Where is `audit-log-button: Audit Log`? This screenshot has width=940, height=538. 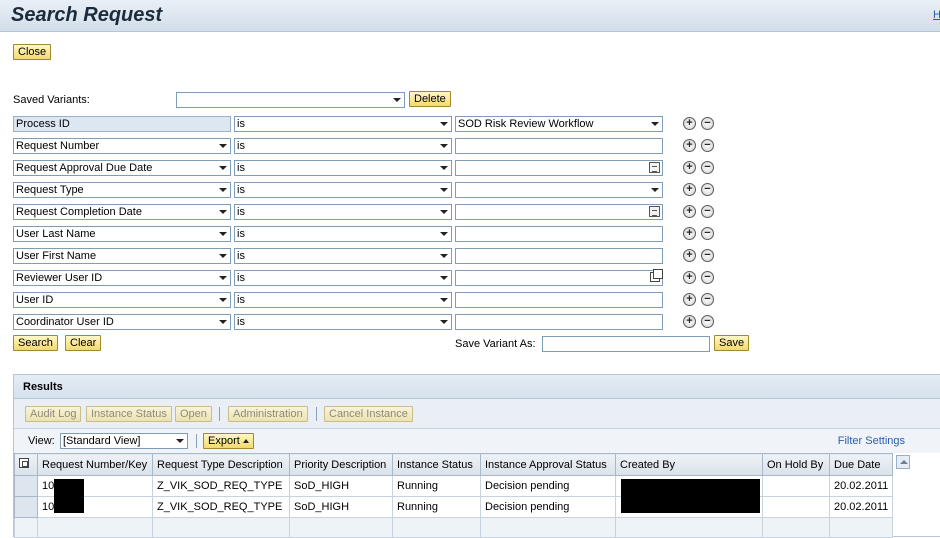 audit-log-button: Audit Log is located at coordinates (53, 414).